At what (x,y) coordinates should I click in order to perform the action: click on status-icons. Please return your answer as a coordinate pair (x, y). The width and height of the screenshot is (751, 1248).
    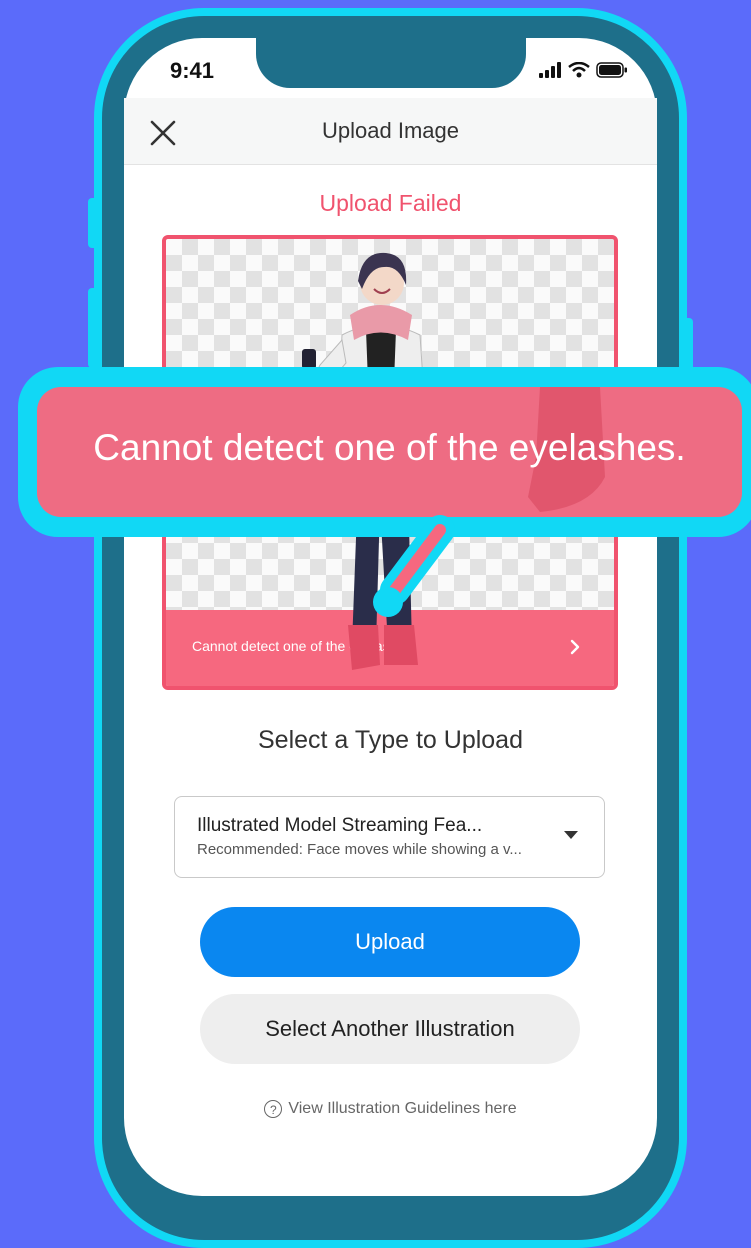
    Looking at the image, I should click on (583, 70).